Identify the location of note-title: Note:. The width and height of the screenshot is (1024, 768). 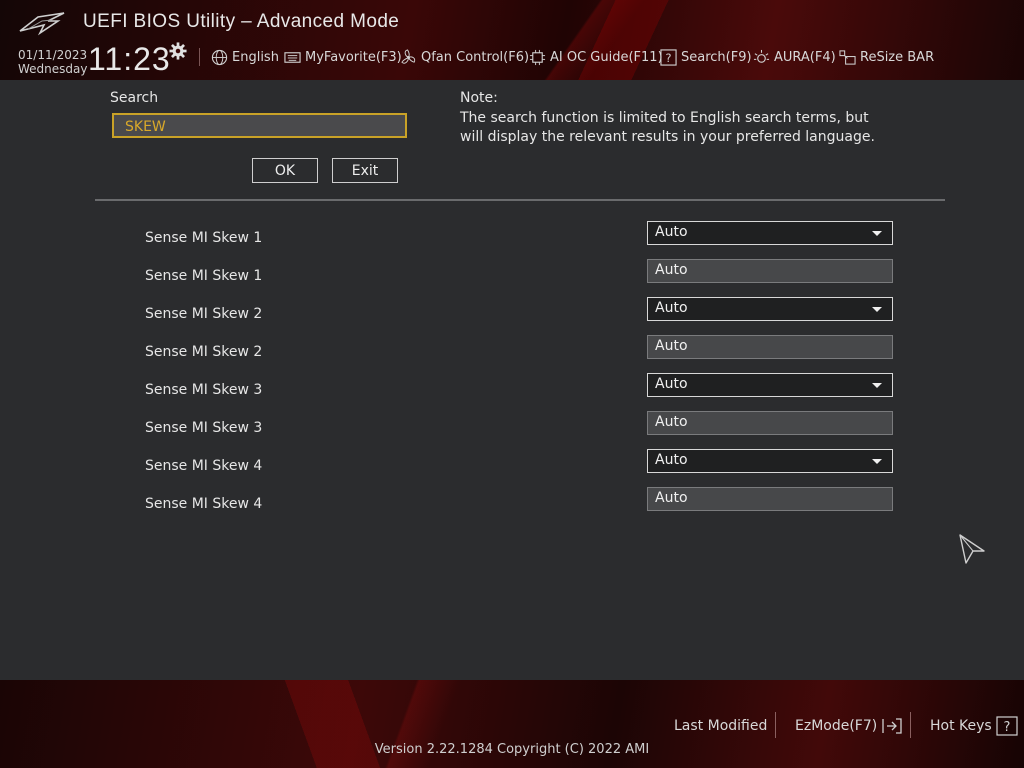
(479, 98).